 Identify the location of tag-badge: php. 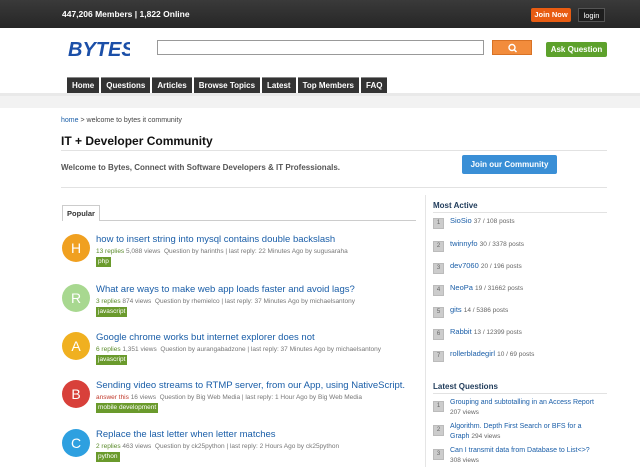
(103, 262).